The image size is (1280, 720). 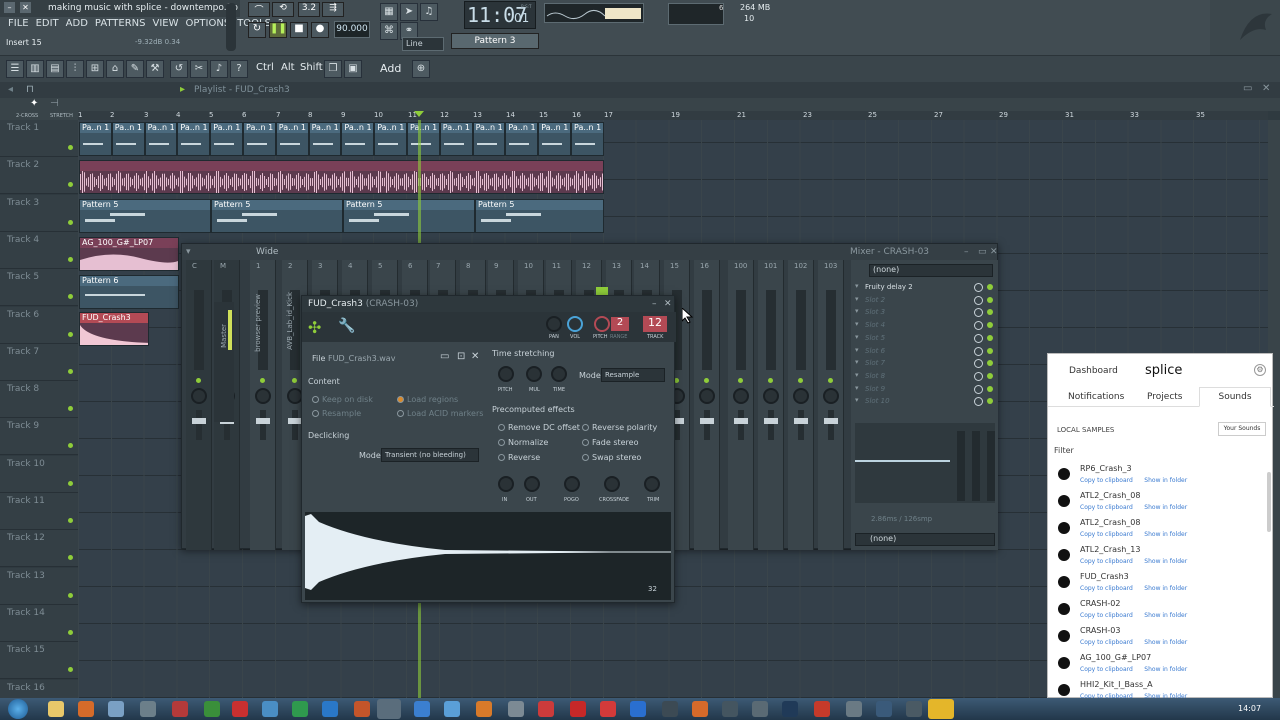 What do you see at coordinates (831, 405) in the screenshot?
I see `mixer-strip: 103` at bounding box center [831, 405].